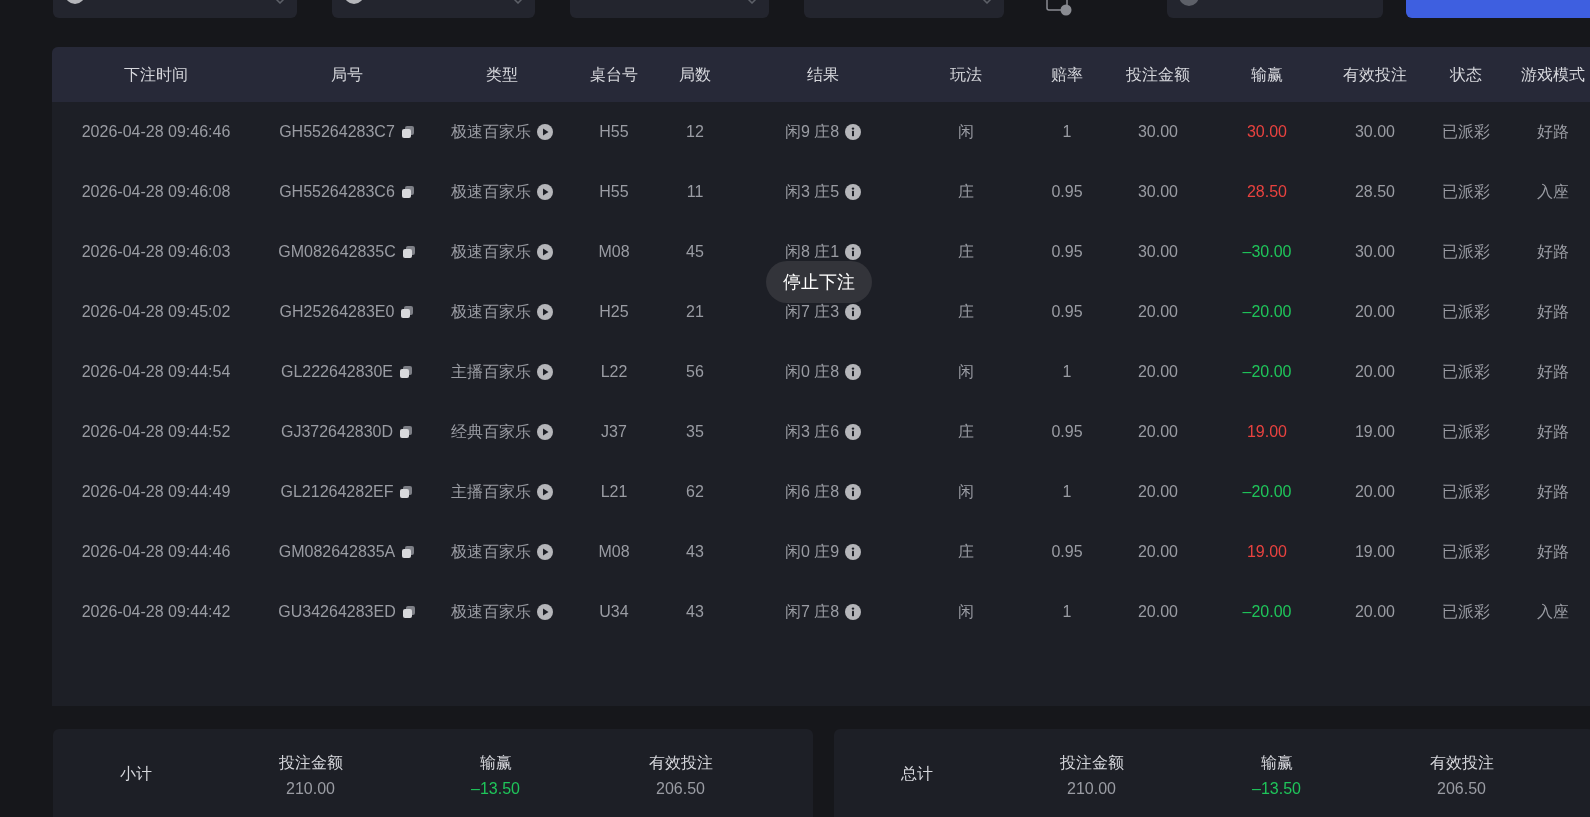  I want to click on column-header: 状态, so click(1466, 74).